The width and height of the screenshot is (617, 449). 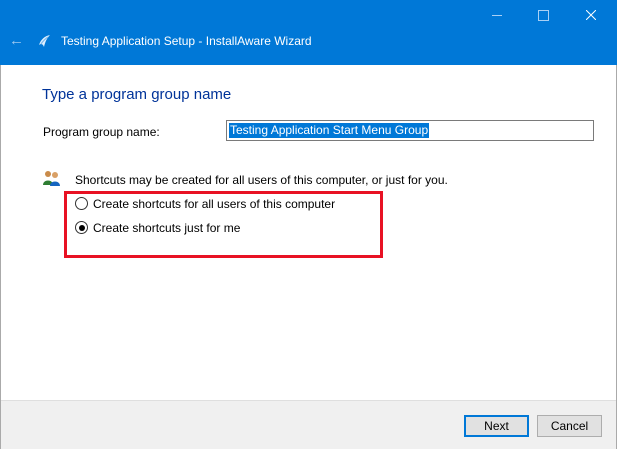 What do you see at coordinates (496, 426) in the screenshot?
I see `next-button: Next` at bounding box center [496, 426].